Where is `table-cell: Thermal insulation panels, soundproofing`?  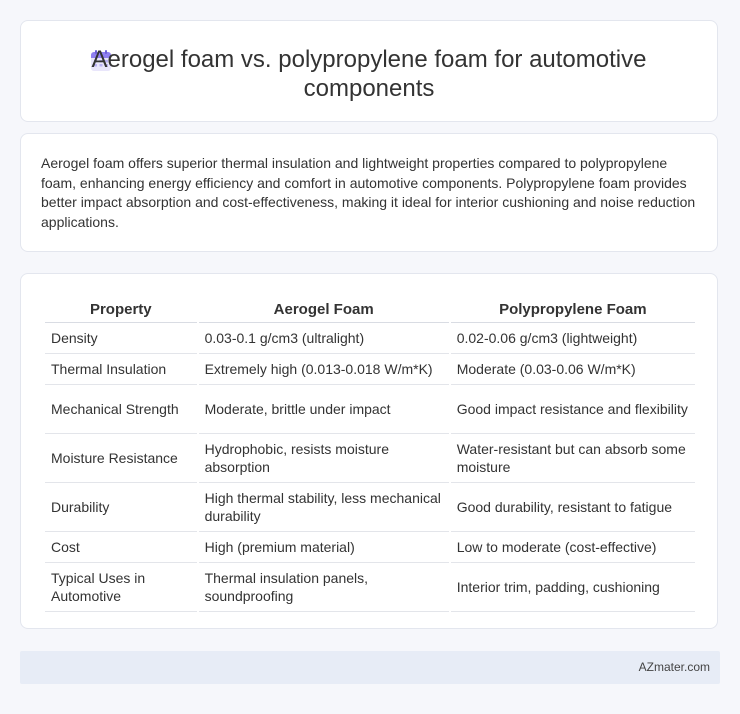
table-cell: Thermal insulation panels, soundproofing is located at coordinates (323, 587).